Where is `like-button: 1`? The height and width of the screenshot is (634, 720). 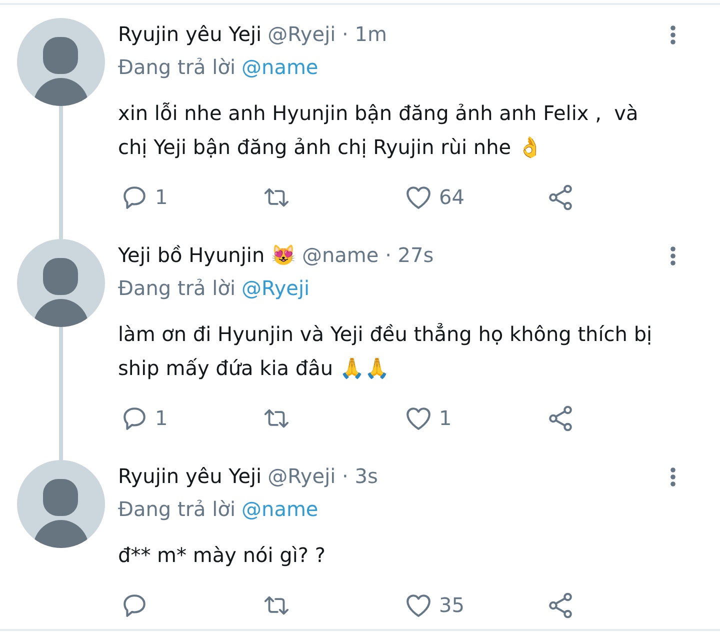
like-button: 1 is located at coordinates (427, 418).